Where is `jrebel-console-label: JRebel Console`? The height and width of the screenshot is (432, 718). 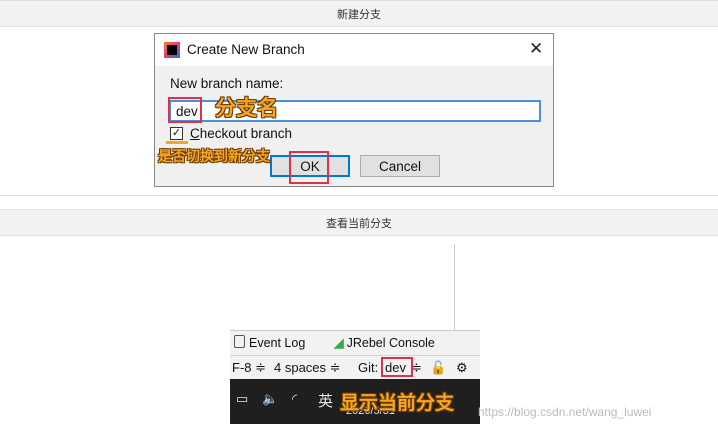 jrebel-console-label: JRebel Console is located at coordinates (390, 343).